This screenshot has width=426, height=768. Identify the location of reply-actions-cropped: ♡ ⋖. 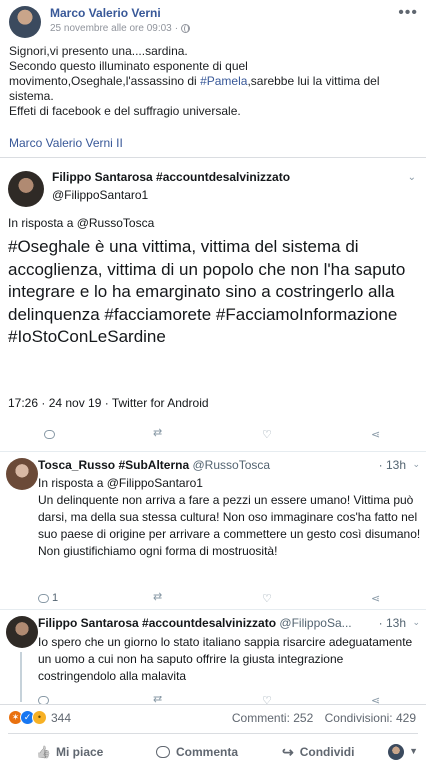
(213, 700).